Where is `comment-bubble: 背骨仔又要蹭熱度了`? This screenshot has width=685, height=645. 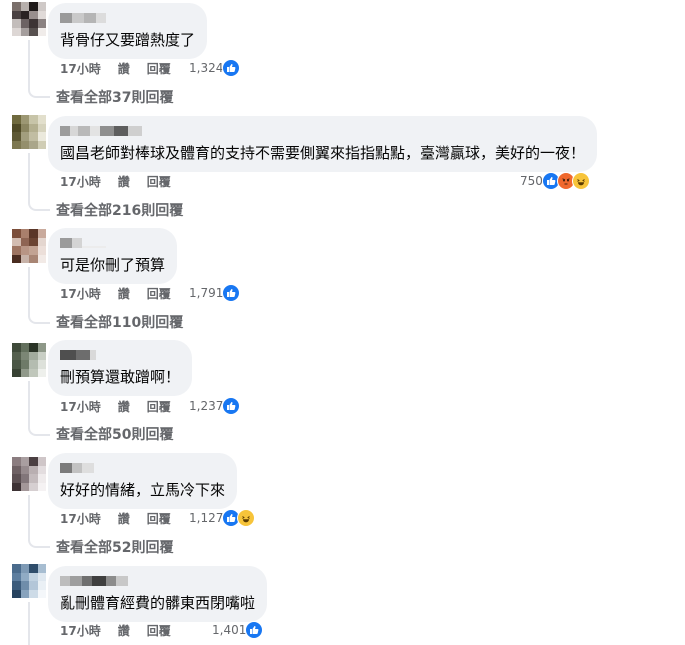
comment-bubble: 背骨仔又要蹭熱度了 is located at coordinates (128, 31).